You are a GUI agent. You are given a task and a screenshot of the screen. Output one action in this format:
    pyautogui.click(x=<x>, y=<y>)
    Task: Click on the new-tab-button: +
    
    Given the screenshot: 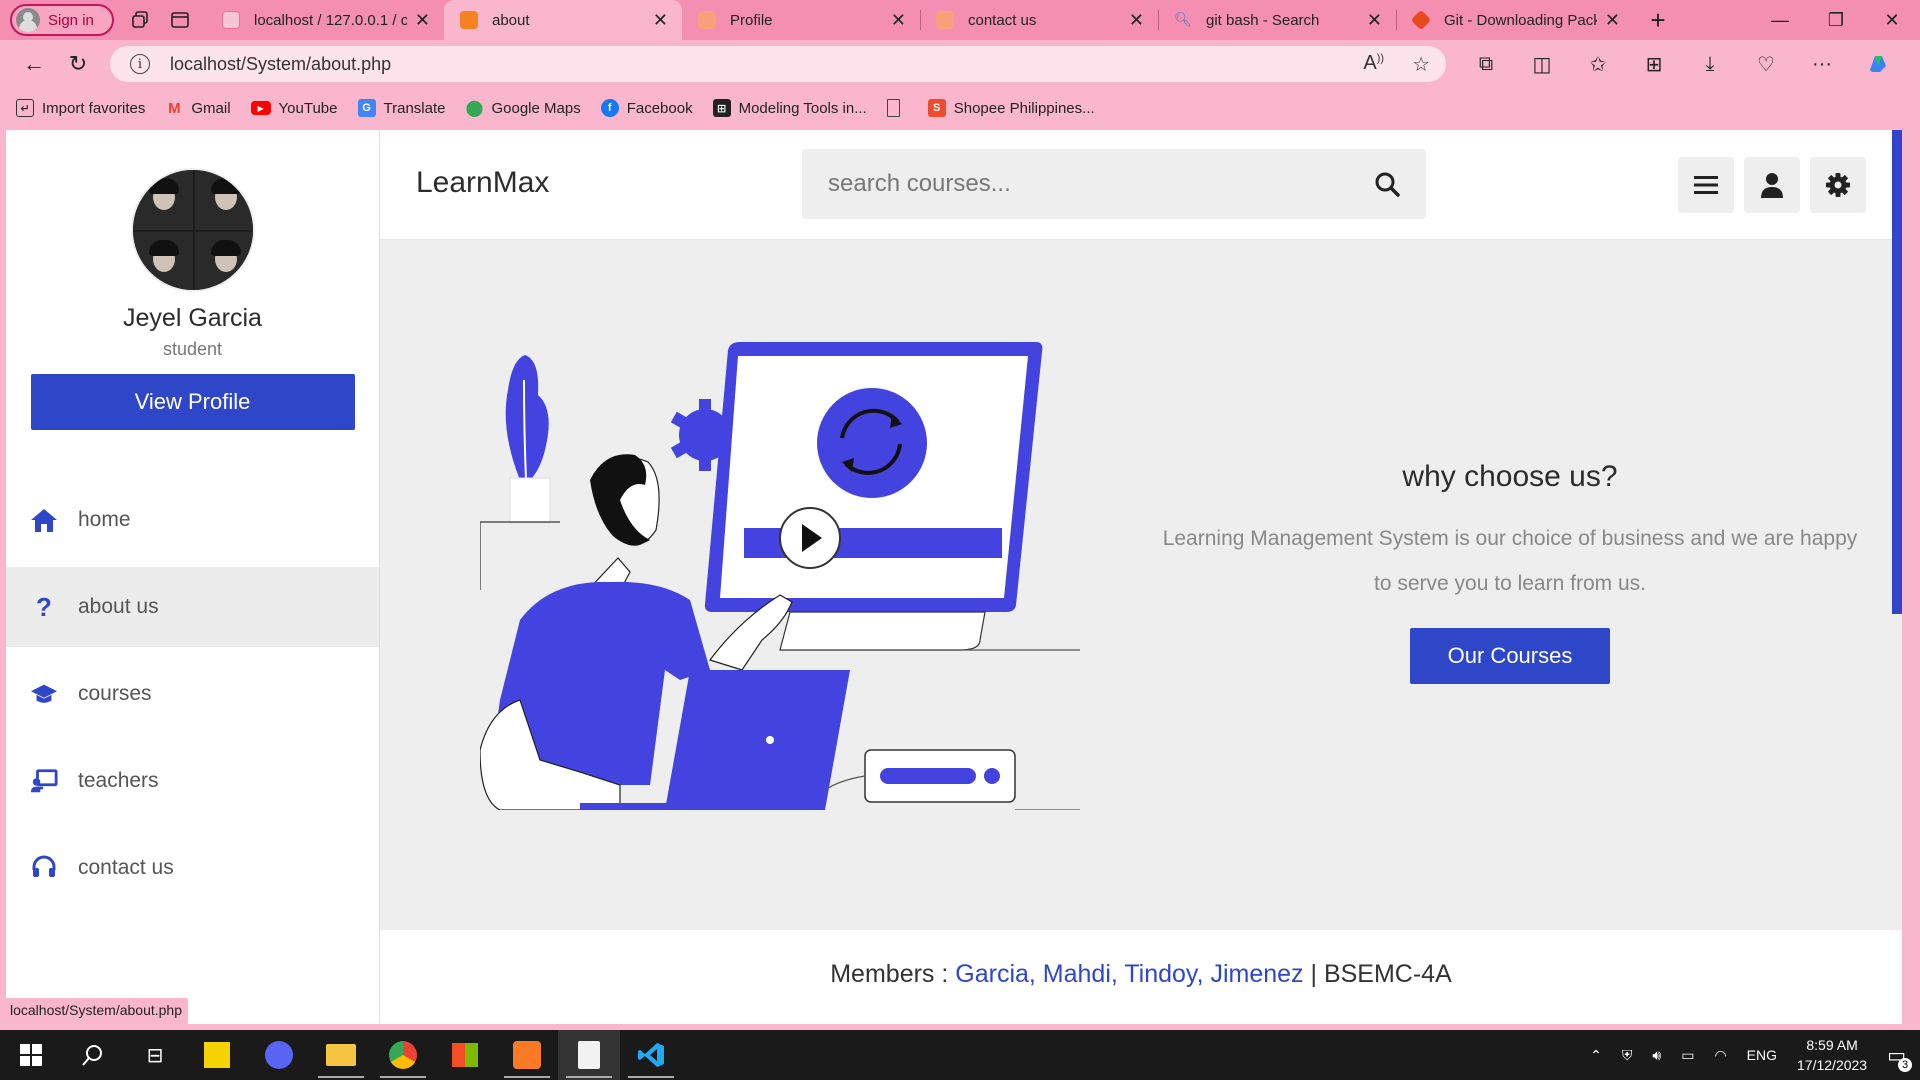 What is the action you would take?
    pyautogui.click(x=1658, y=20)
    